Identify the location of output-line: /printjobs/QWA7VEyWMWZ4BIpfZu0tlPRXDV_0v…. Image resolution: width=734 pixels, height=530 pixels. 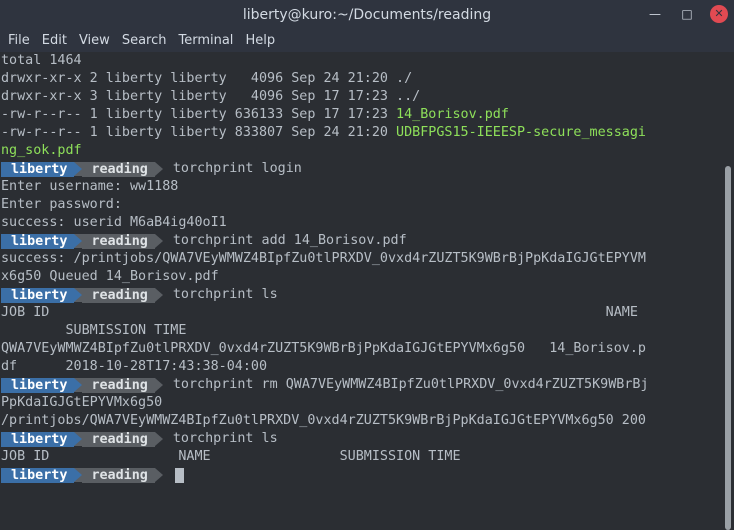
(323, 420).